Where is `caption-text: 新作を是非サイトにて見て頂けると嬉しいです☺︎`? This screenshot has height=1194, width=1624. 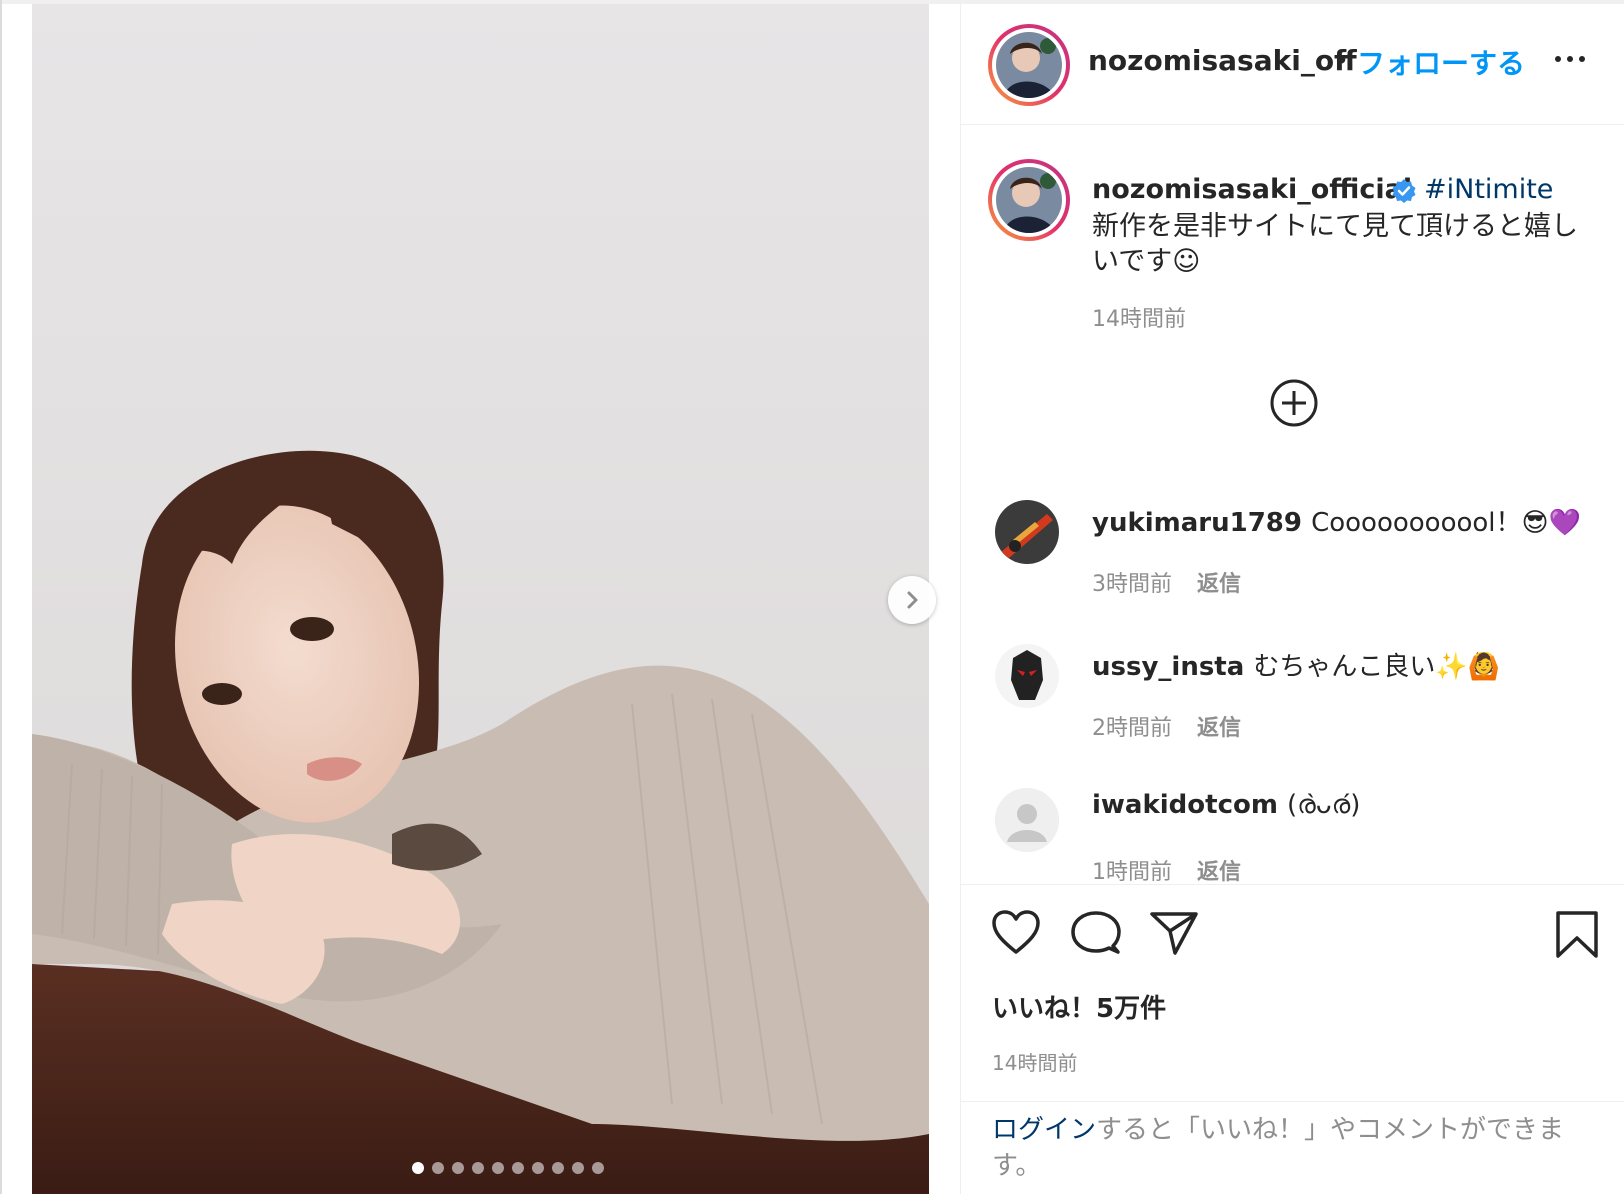
caption-text: 新作を是非サイトにて見て頂けると嬉しいです☺︎ is located at coordinates (1335, 244).